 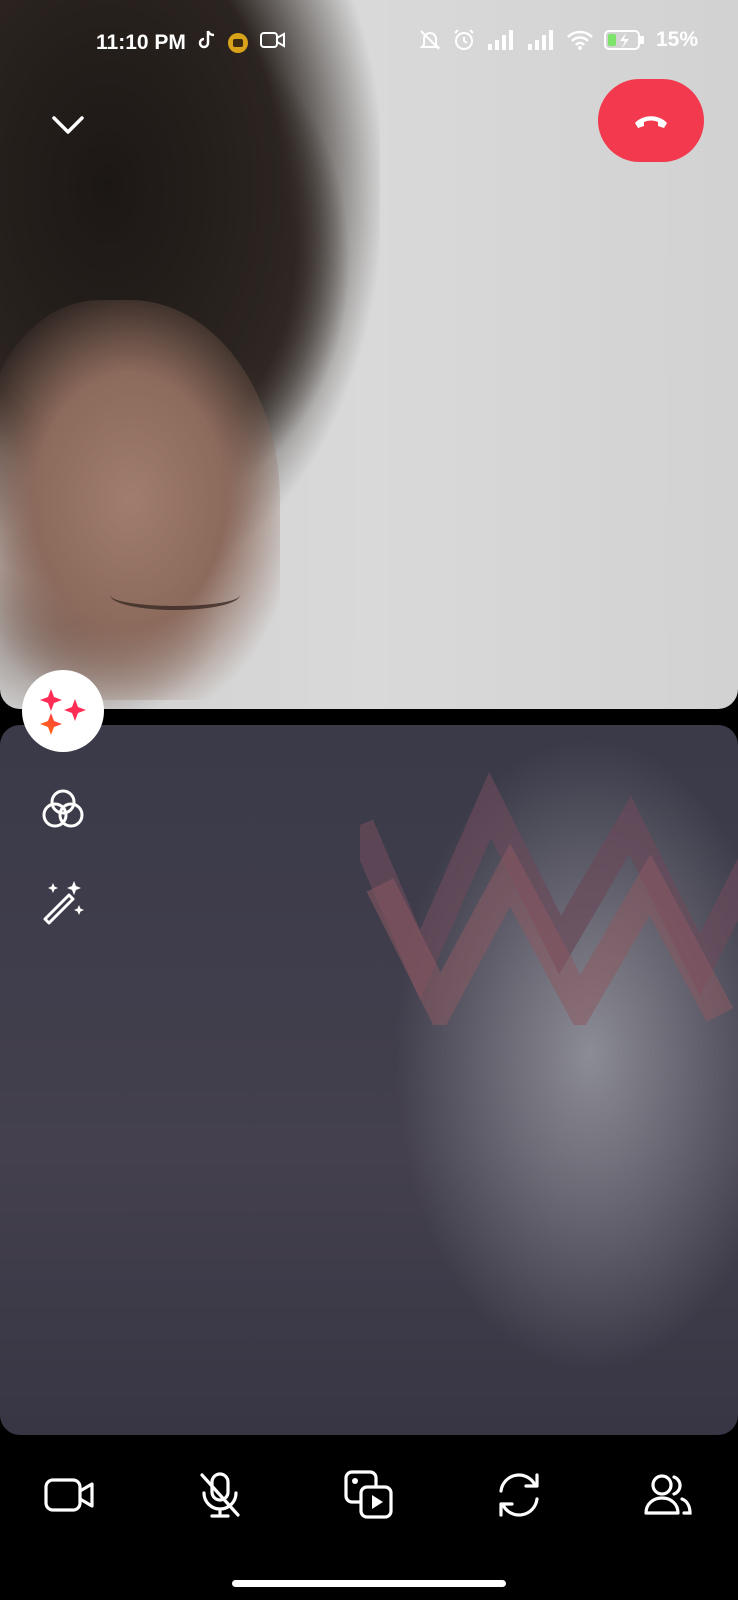 I want to click on status-time: 11:10 PM, so click(x=141, y=42).